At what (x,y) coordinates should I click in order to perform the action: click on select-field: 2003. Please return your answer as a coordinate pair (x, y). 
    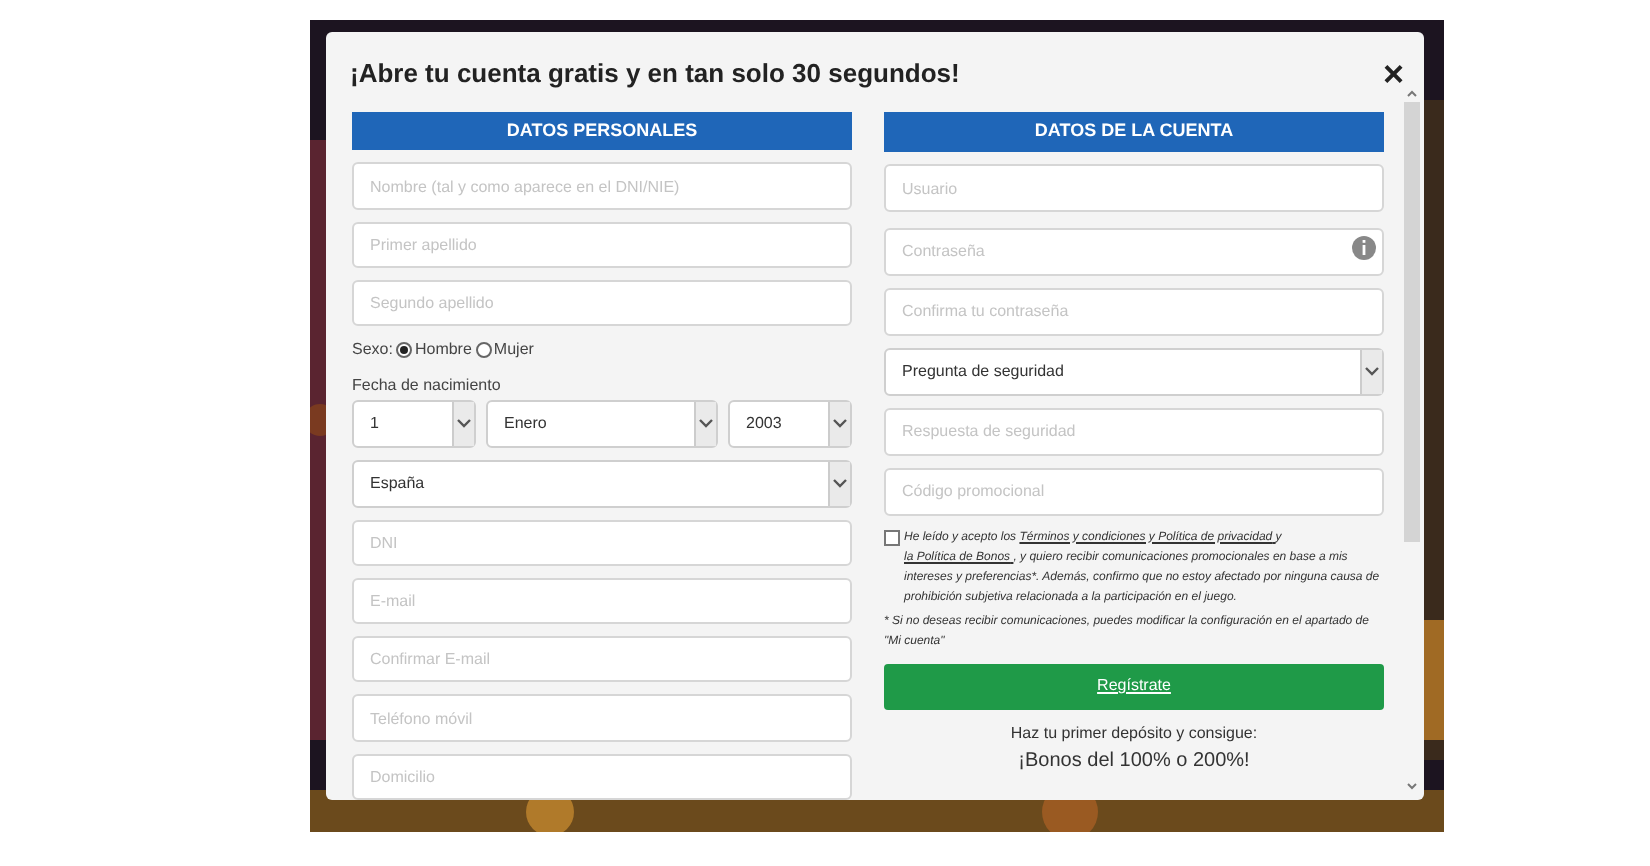
    Looking at the image, I should click on (790, 424).